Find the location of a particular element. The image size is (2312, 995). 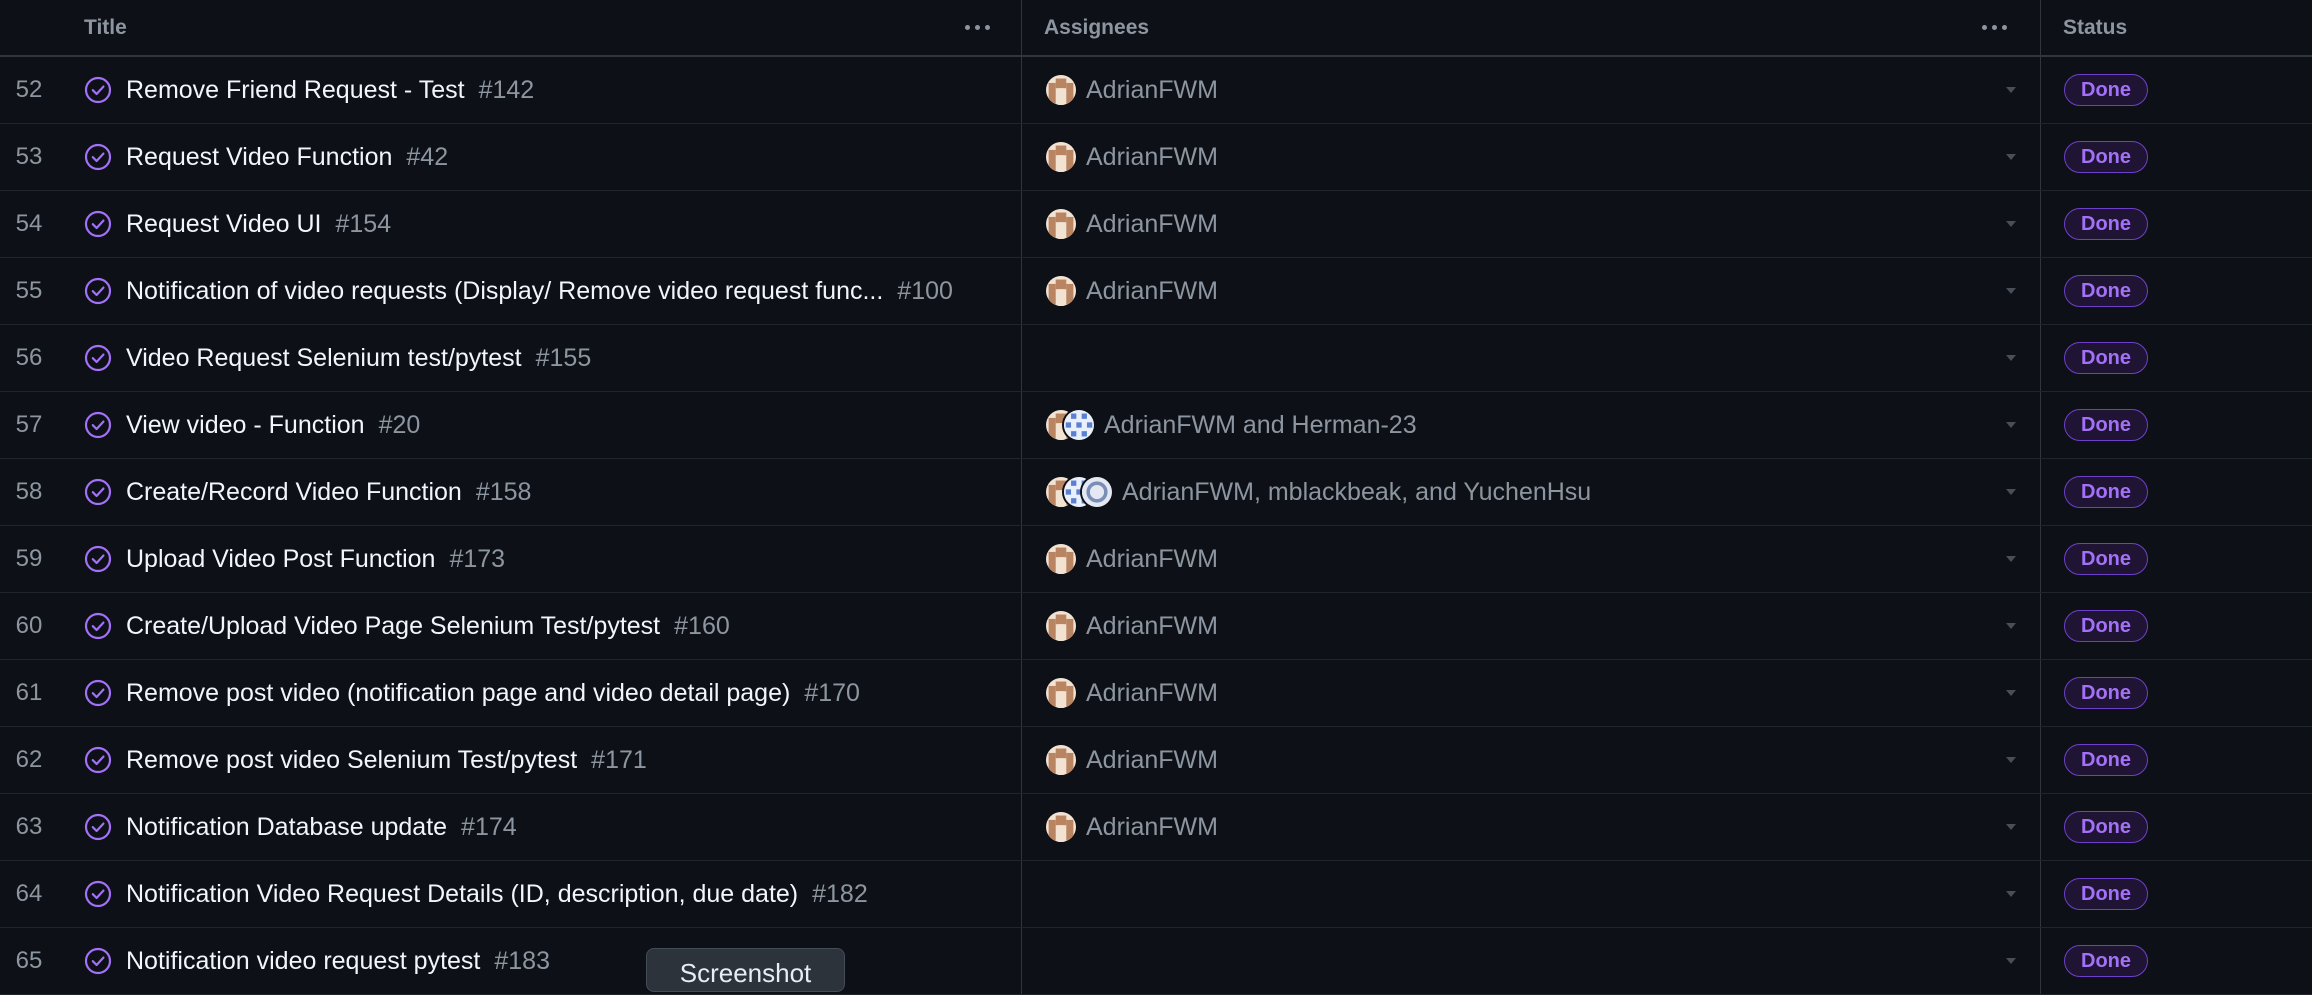

table-row: 54 Request Video UI #154 AdrianFWM Done is located at coordinates (1156, 224).